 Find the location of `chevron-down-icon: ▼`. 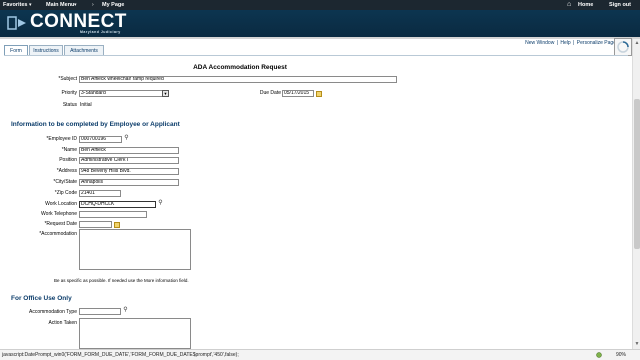

chevron-down-icon: ▼ is located at coordinates (165, 93).